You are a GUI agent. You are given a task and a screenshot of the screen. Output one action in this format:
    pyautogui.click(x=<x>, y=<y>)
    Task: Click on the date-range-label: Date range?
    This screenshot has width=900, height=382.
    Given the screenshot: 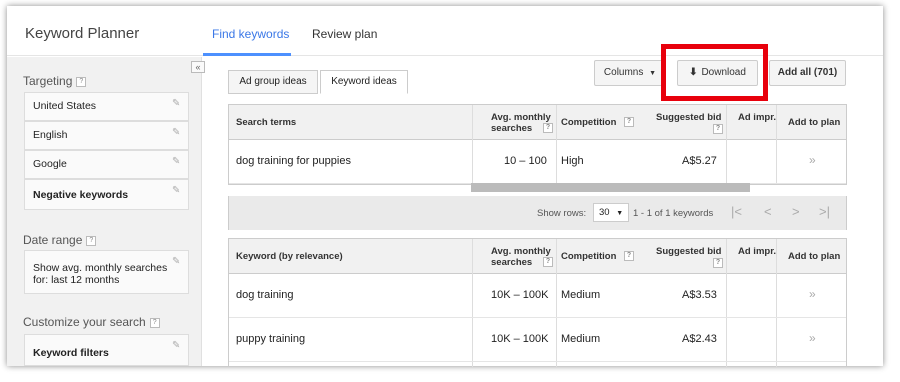 What is the action you would take?
    pyautogui.click(x=60, y=240)
    